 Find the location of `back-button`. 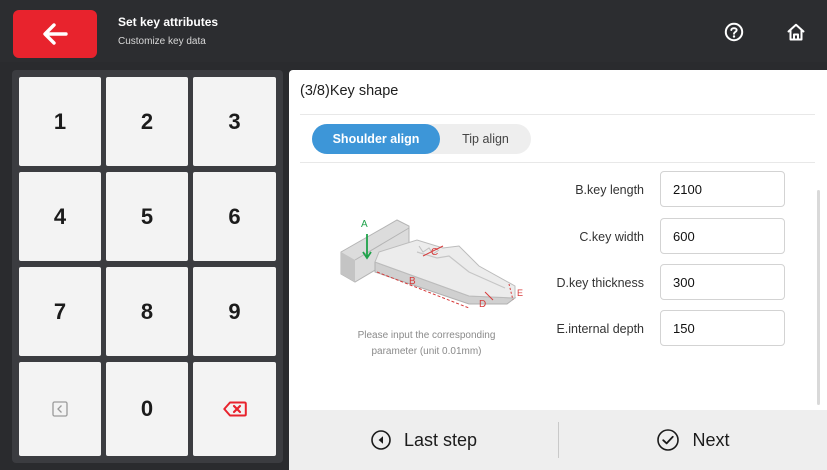

back-button is located at coordinates (55, 34).